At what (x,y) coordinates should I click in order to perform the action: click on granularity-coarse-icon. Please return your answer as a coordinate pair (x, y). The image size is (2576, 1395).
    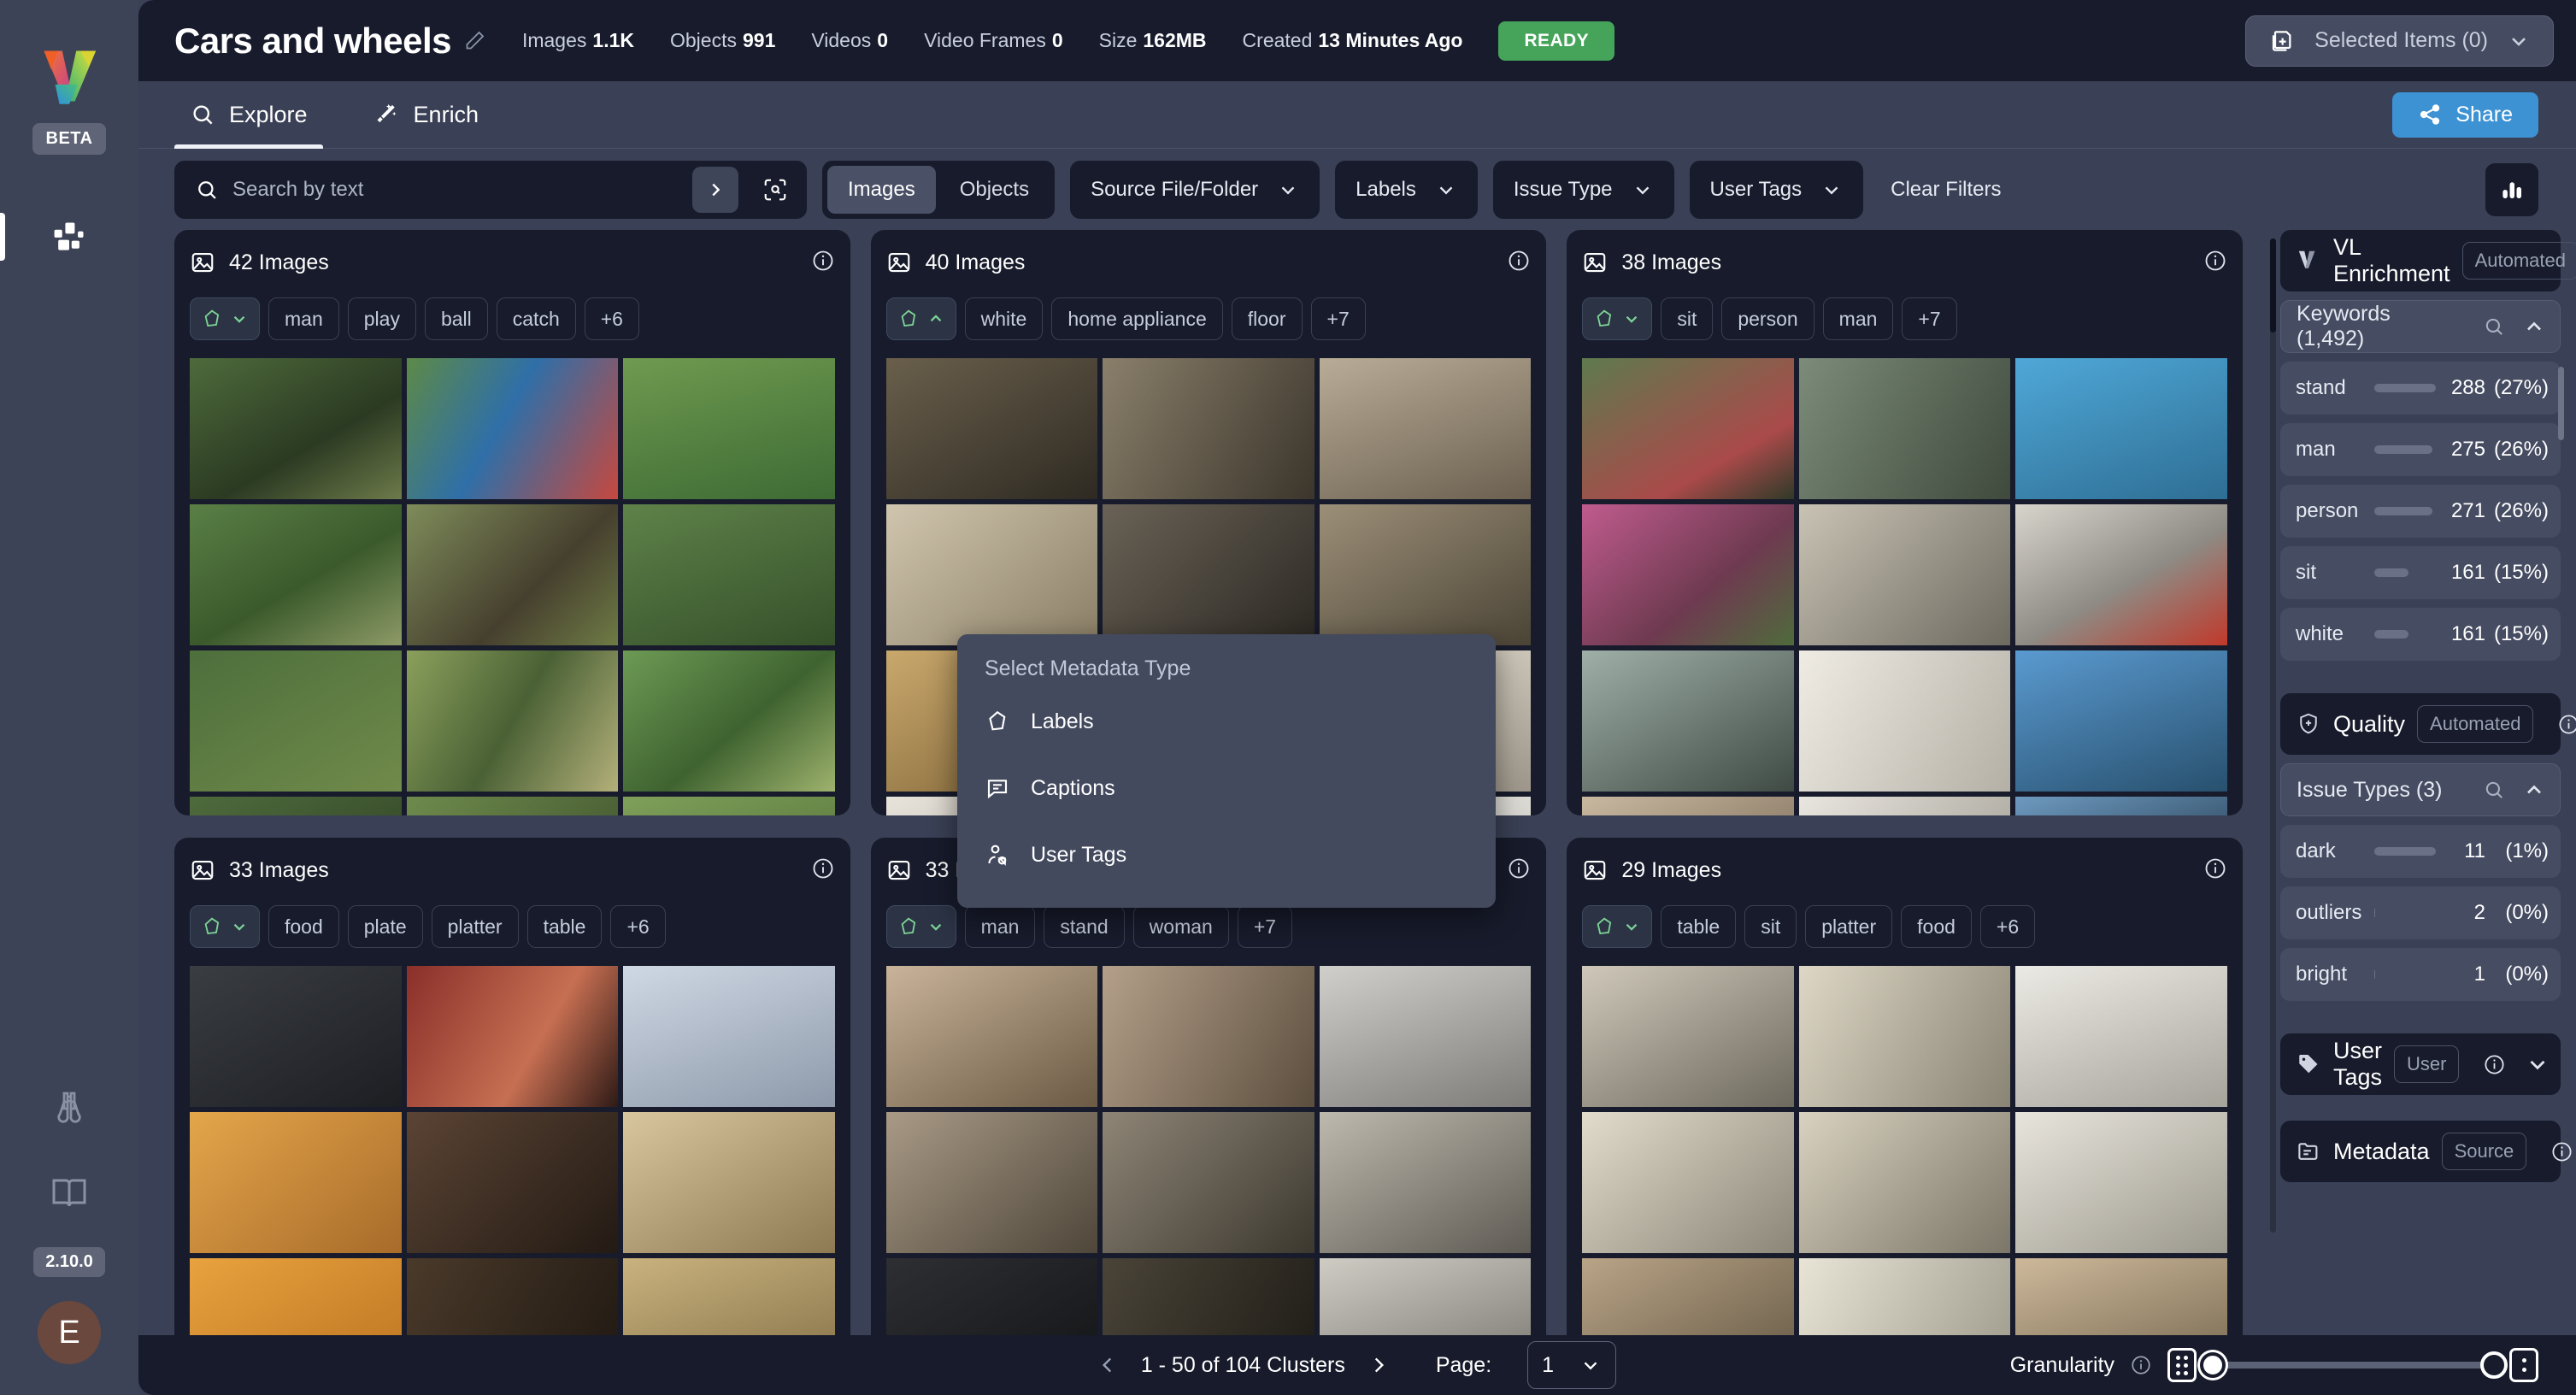
    Looking at the image, I should click on (2523, 1365).